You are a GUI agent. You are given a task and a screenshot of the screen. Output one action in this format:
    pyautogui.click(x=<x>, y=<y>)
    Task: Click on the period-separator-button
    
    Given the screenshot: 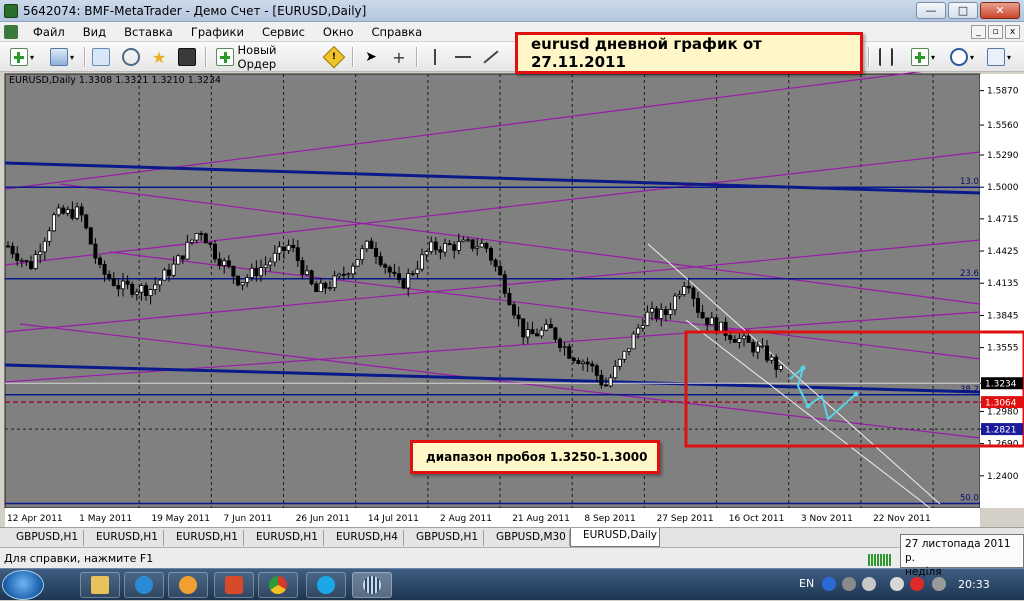 What is the action you would take?
    pyautogui.click(x=886, y=57)
    